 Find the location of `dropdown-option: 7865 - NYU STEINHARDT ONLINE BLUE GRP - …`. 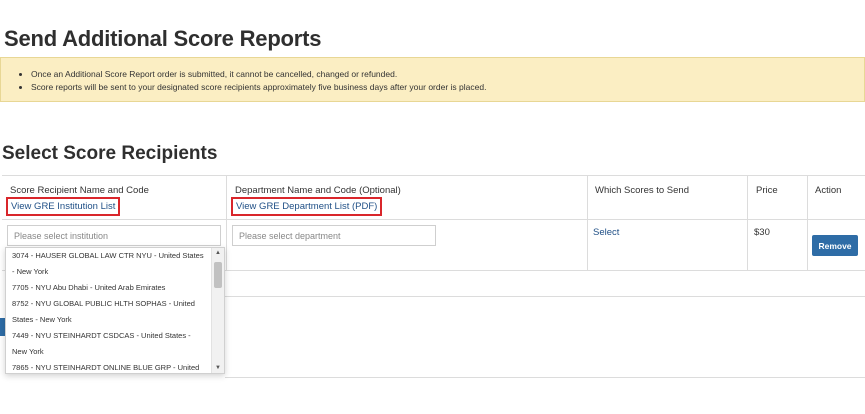

dropdown-option: 7865 - NYU STEINHARDT ONLINE BLUE GRP - … is located at coordinates (109, 366).